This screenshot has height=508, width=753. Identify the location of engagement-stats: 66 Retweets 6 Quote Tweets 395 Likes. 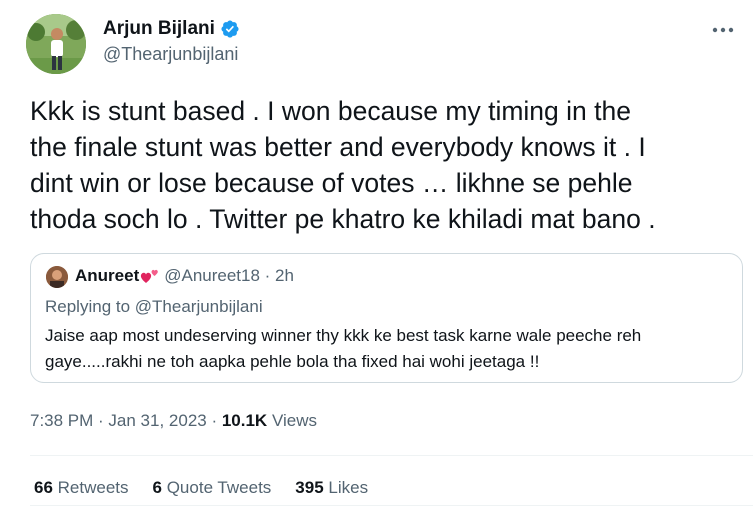
(201, 488).